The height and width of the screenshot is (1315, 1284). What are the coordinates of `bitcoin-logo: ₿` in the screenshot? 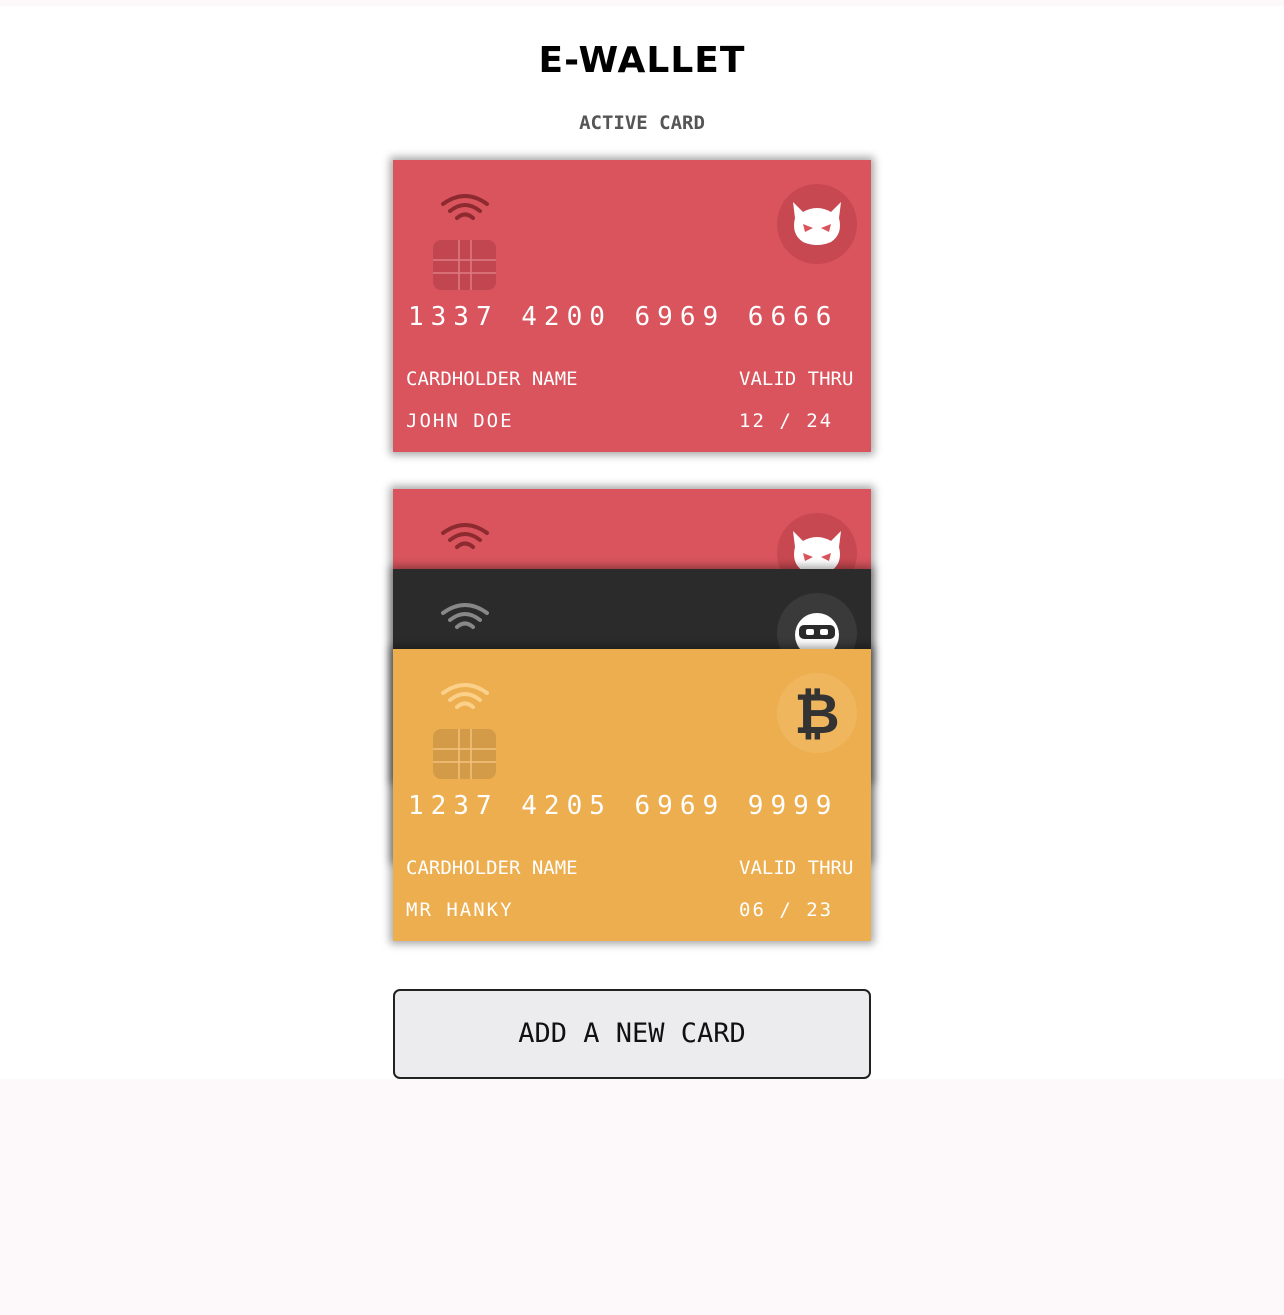 It's located at (817, 713).